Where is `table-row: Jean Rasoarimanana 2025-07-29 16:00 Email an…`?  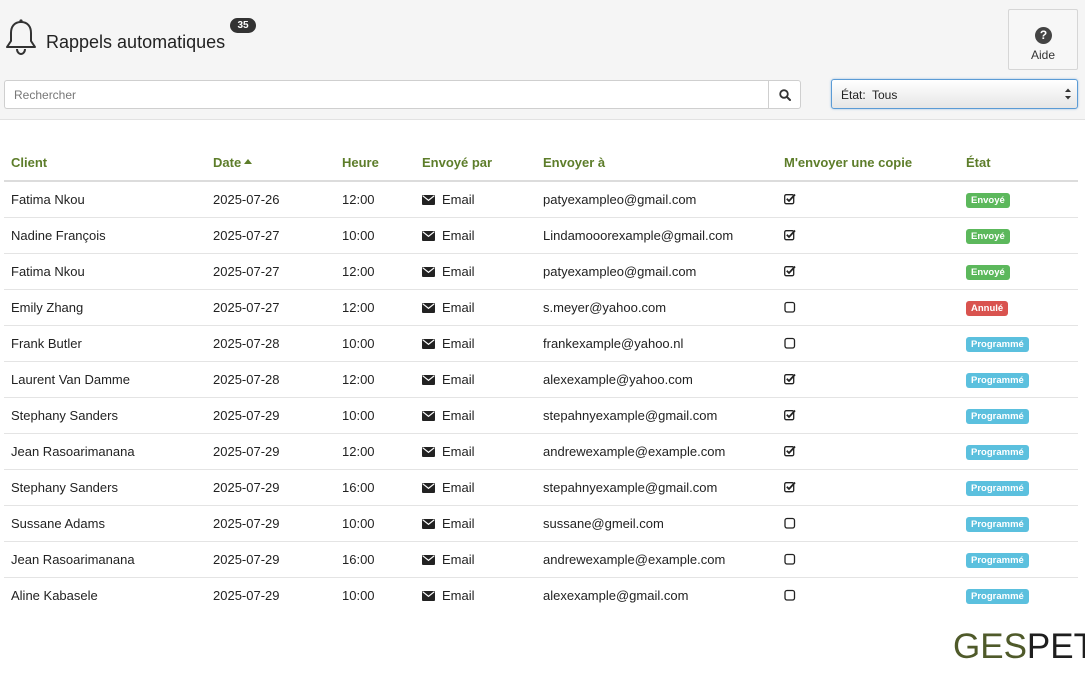
table-row: Jean Rasoarimanana 2025-07-29 16:00 Email an… is located at coordinates (541, 559).